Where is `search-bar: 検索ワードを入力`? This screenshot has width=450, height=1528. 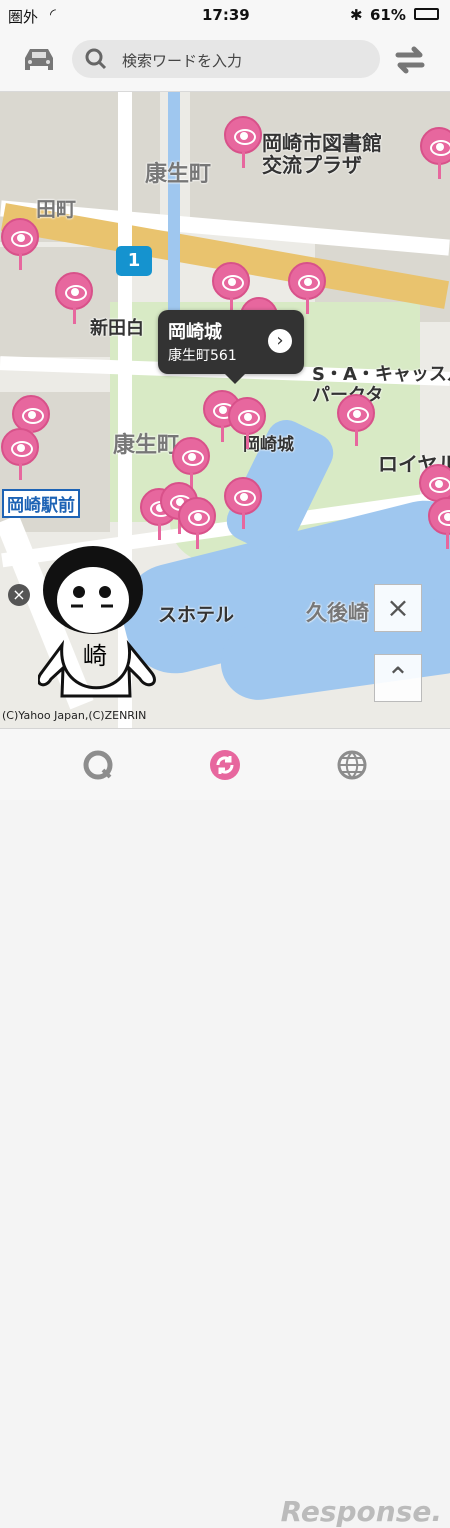
search-bar: 検索ワードを入力 is located at coordinates (226, 59).